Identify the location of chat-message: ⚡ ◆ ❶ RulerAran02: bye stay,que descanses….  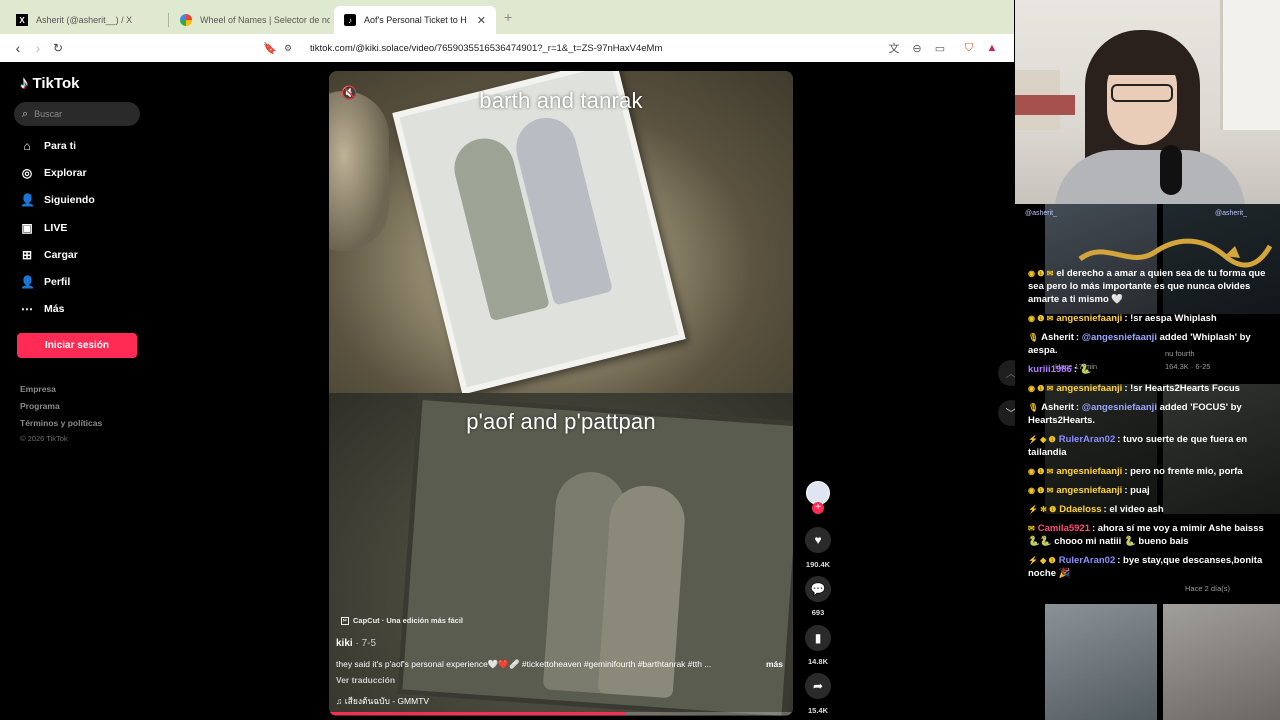
(1148, 567).